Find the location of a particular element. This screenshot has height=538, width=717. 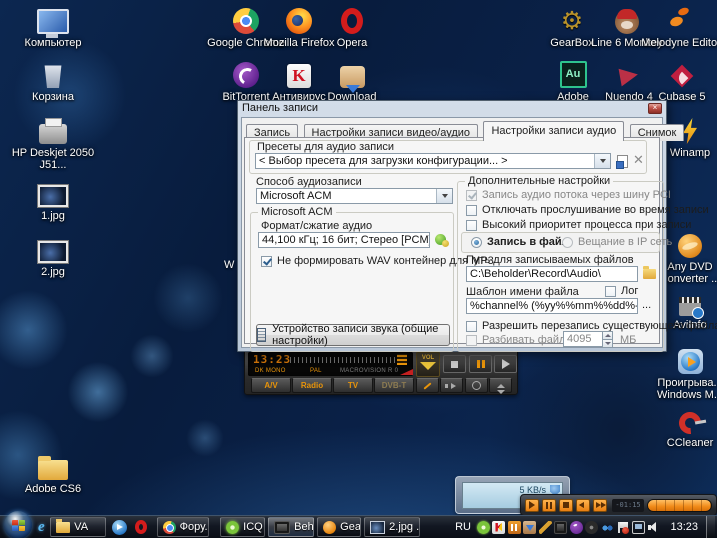

template-field: %channel% (%yy%%mm%%dd%-%hh%%nn% is located at coordinates (552, 306).